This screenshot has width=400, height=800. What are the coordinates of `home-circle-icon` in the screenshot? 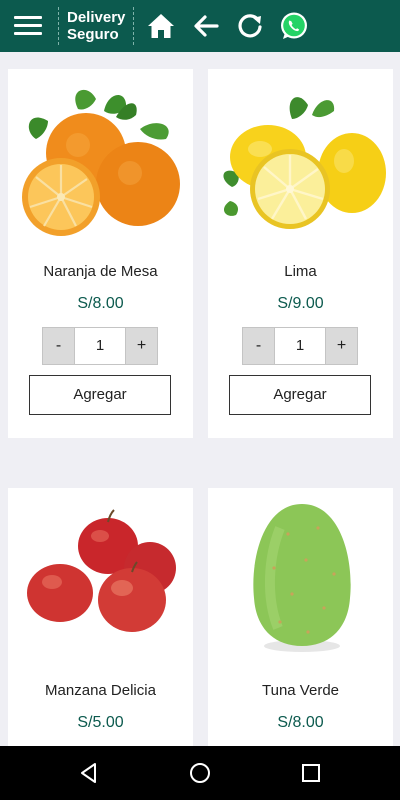 It's located at (200, 773).